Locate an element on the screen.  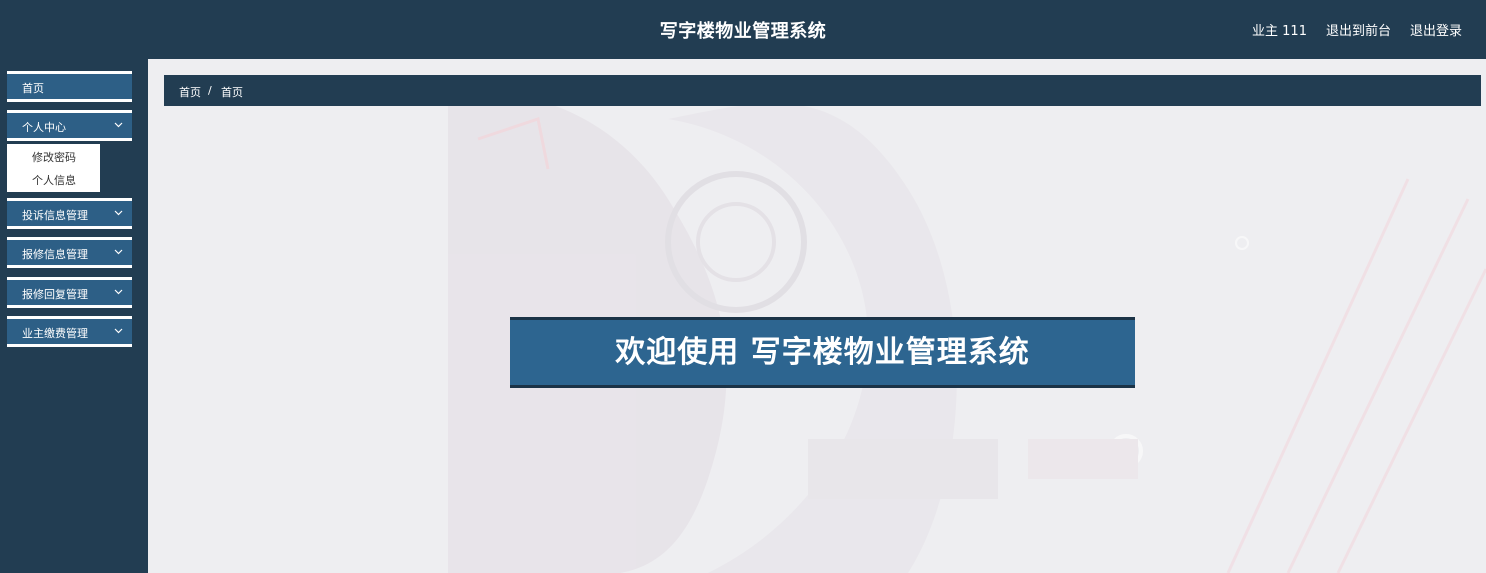
sidebar-item-repair-reply: 报修回复管理 is located at coordinates (69, 292).